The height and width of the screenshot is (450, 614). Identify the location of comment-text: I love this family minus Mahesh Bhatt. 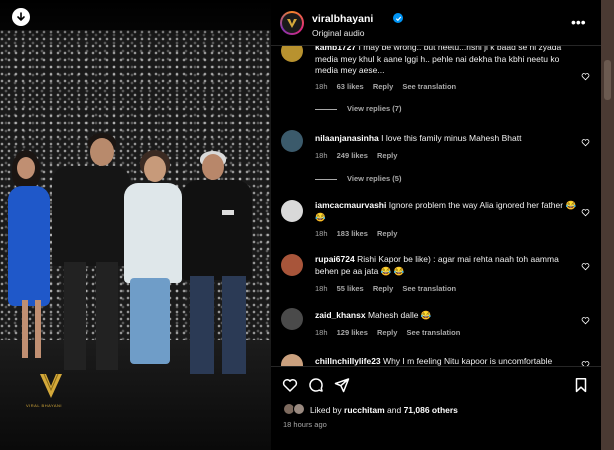
(451, 138).